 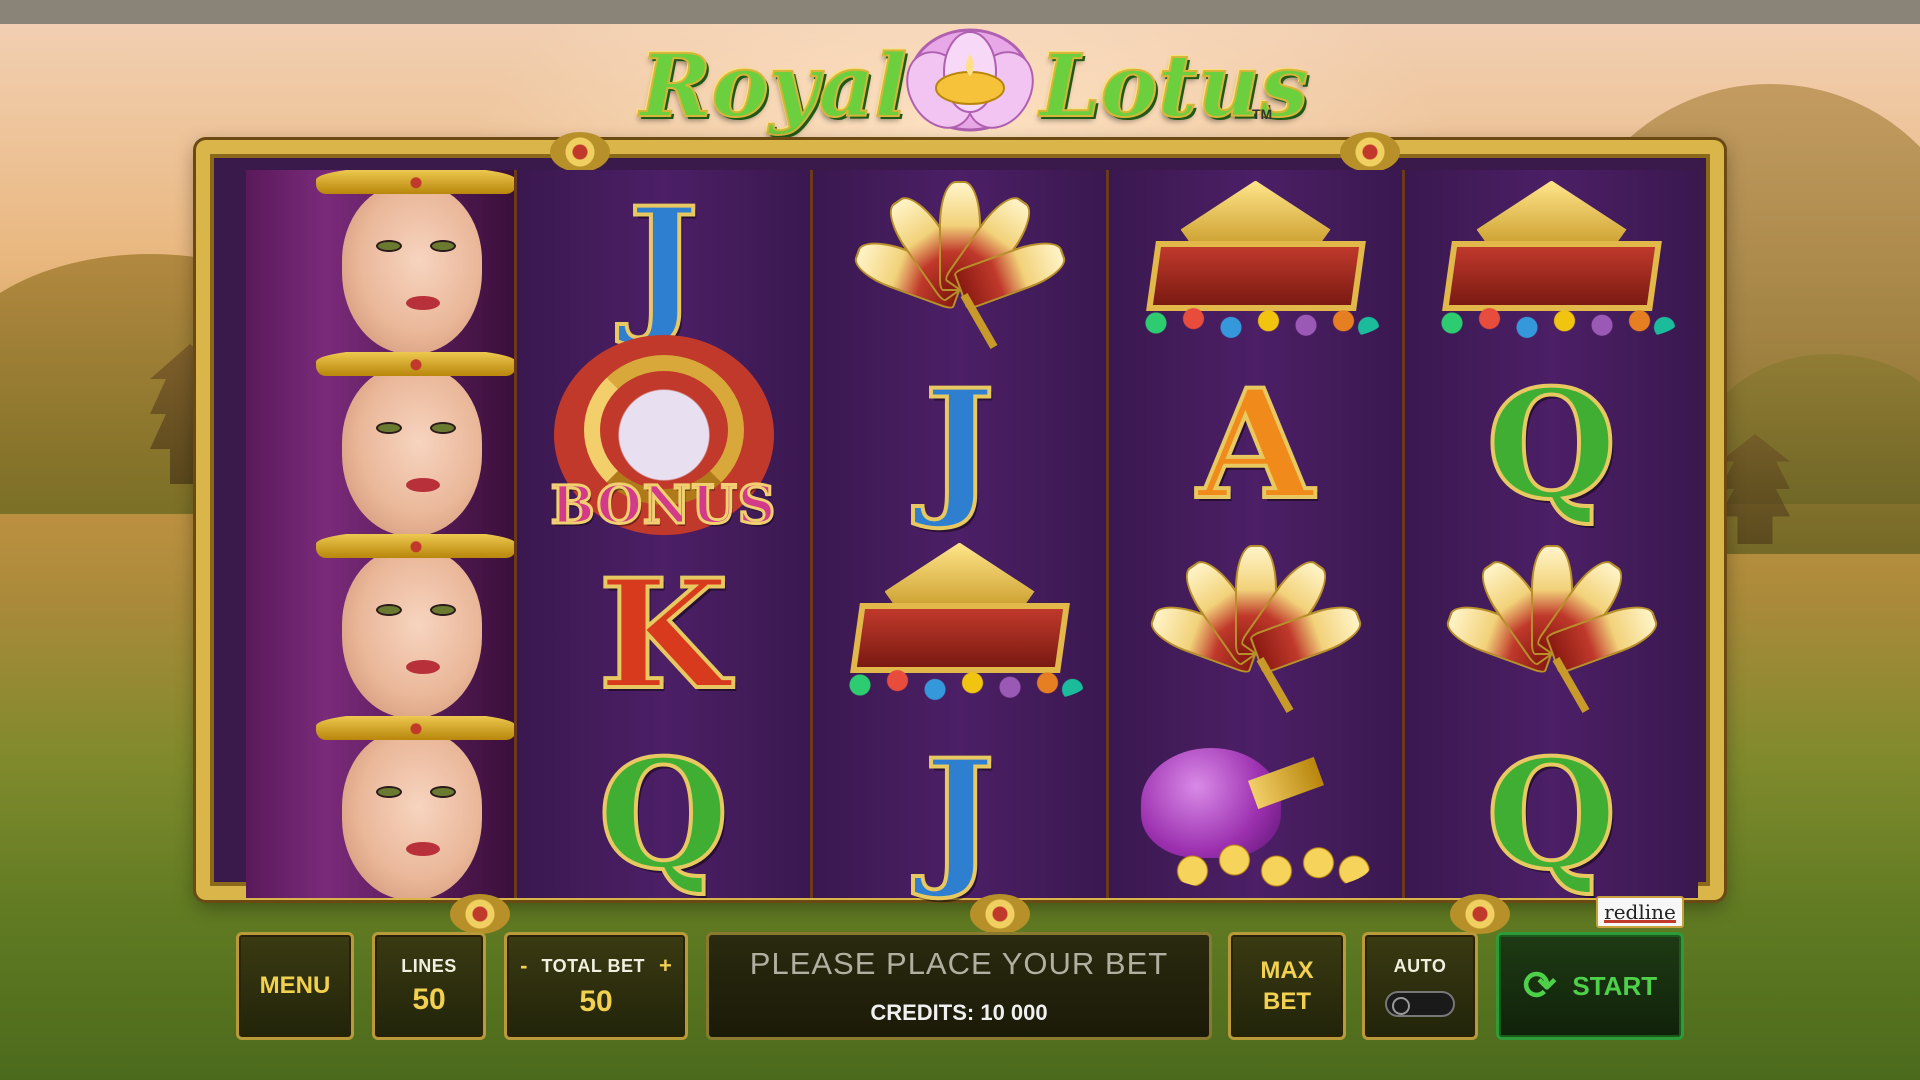 I want to click on logo-word-royal: Royal, so click(x=773, y=86).